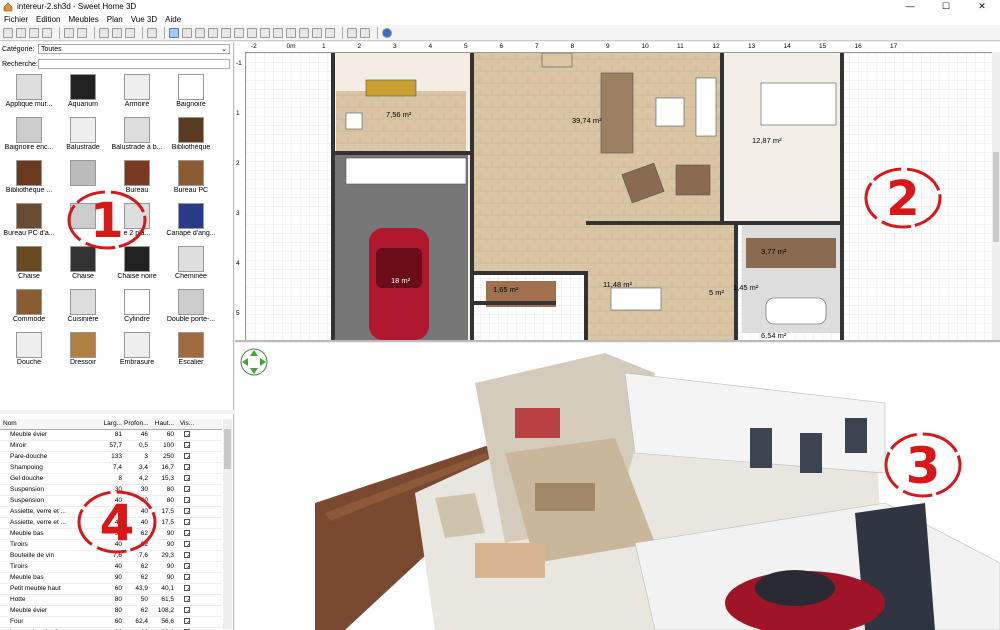 This screenshot has height=630, width=1000. What do you see at coordinates (910, 6) in the screenshot?
I see `minimize-button: —` at bounding box center [910, 6].